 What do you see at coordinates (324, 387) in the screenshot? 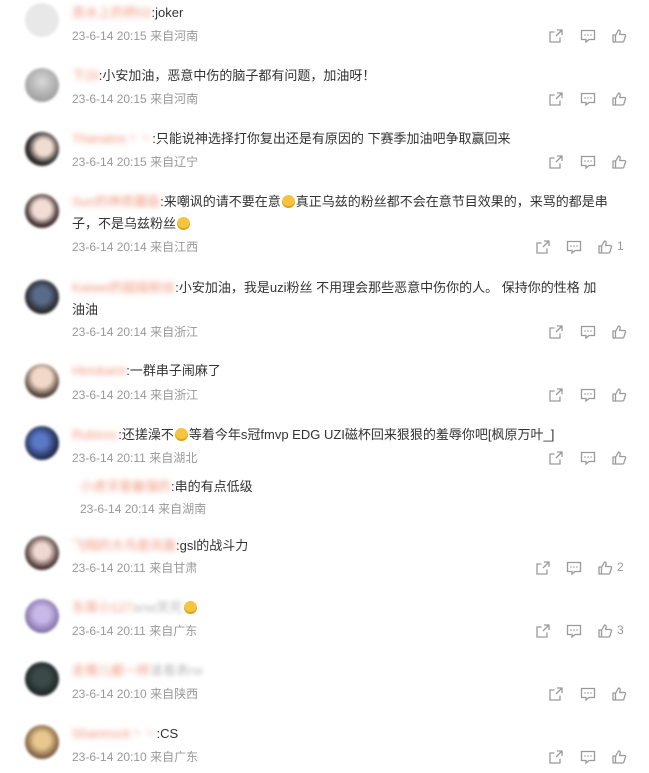
I see `comment-item: Hinokami:一群串子闹麻了 23-6-14 20:14 来自浙江` at bounding box center [324, 387].